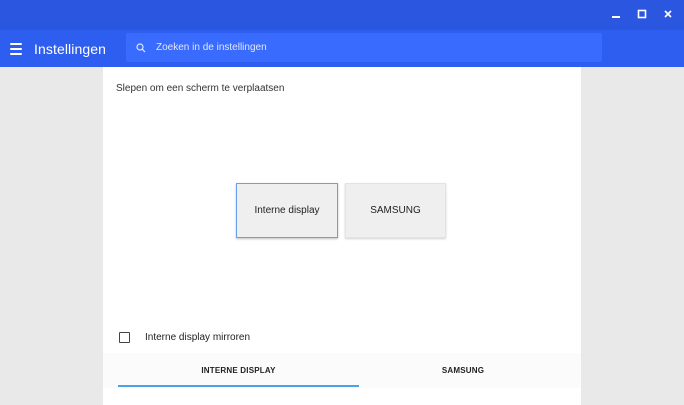 This screenshot has width=684, height=405. What do you see at coordinates (287, 210) in the screenshot?
I see `display-tile-internal: Interne display` at bounding box center [287, 210].